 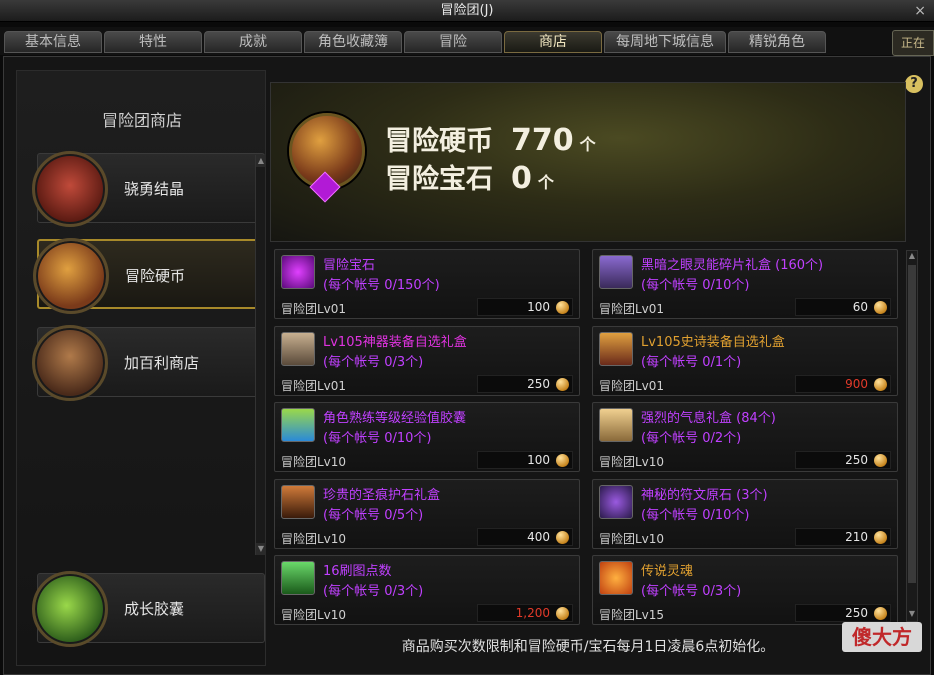 What do you see at coordinates (154, 189) in the screenshot?
I see `category-label: 骁勇结晶` at bounding box center [154, 189].